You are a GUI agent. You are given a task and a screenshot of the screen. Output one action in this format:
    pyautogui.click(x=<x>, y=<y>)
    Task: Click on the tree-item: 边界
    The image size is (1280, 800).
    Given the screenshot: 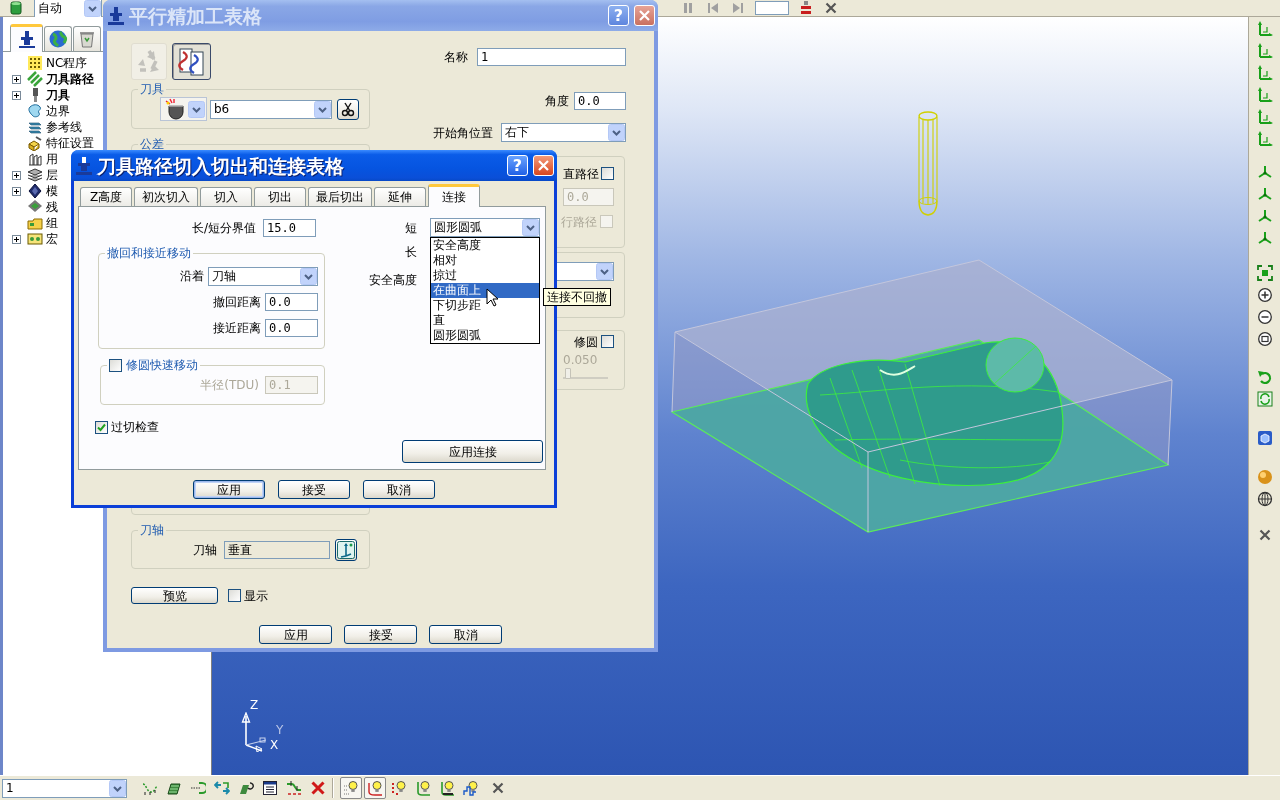 What is the action you would take?
    pyautogui.click(x=58, y=111)
    